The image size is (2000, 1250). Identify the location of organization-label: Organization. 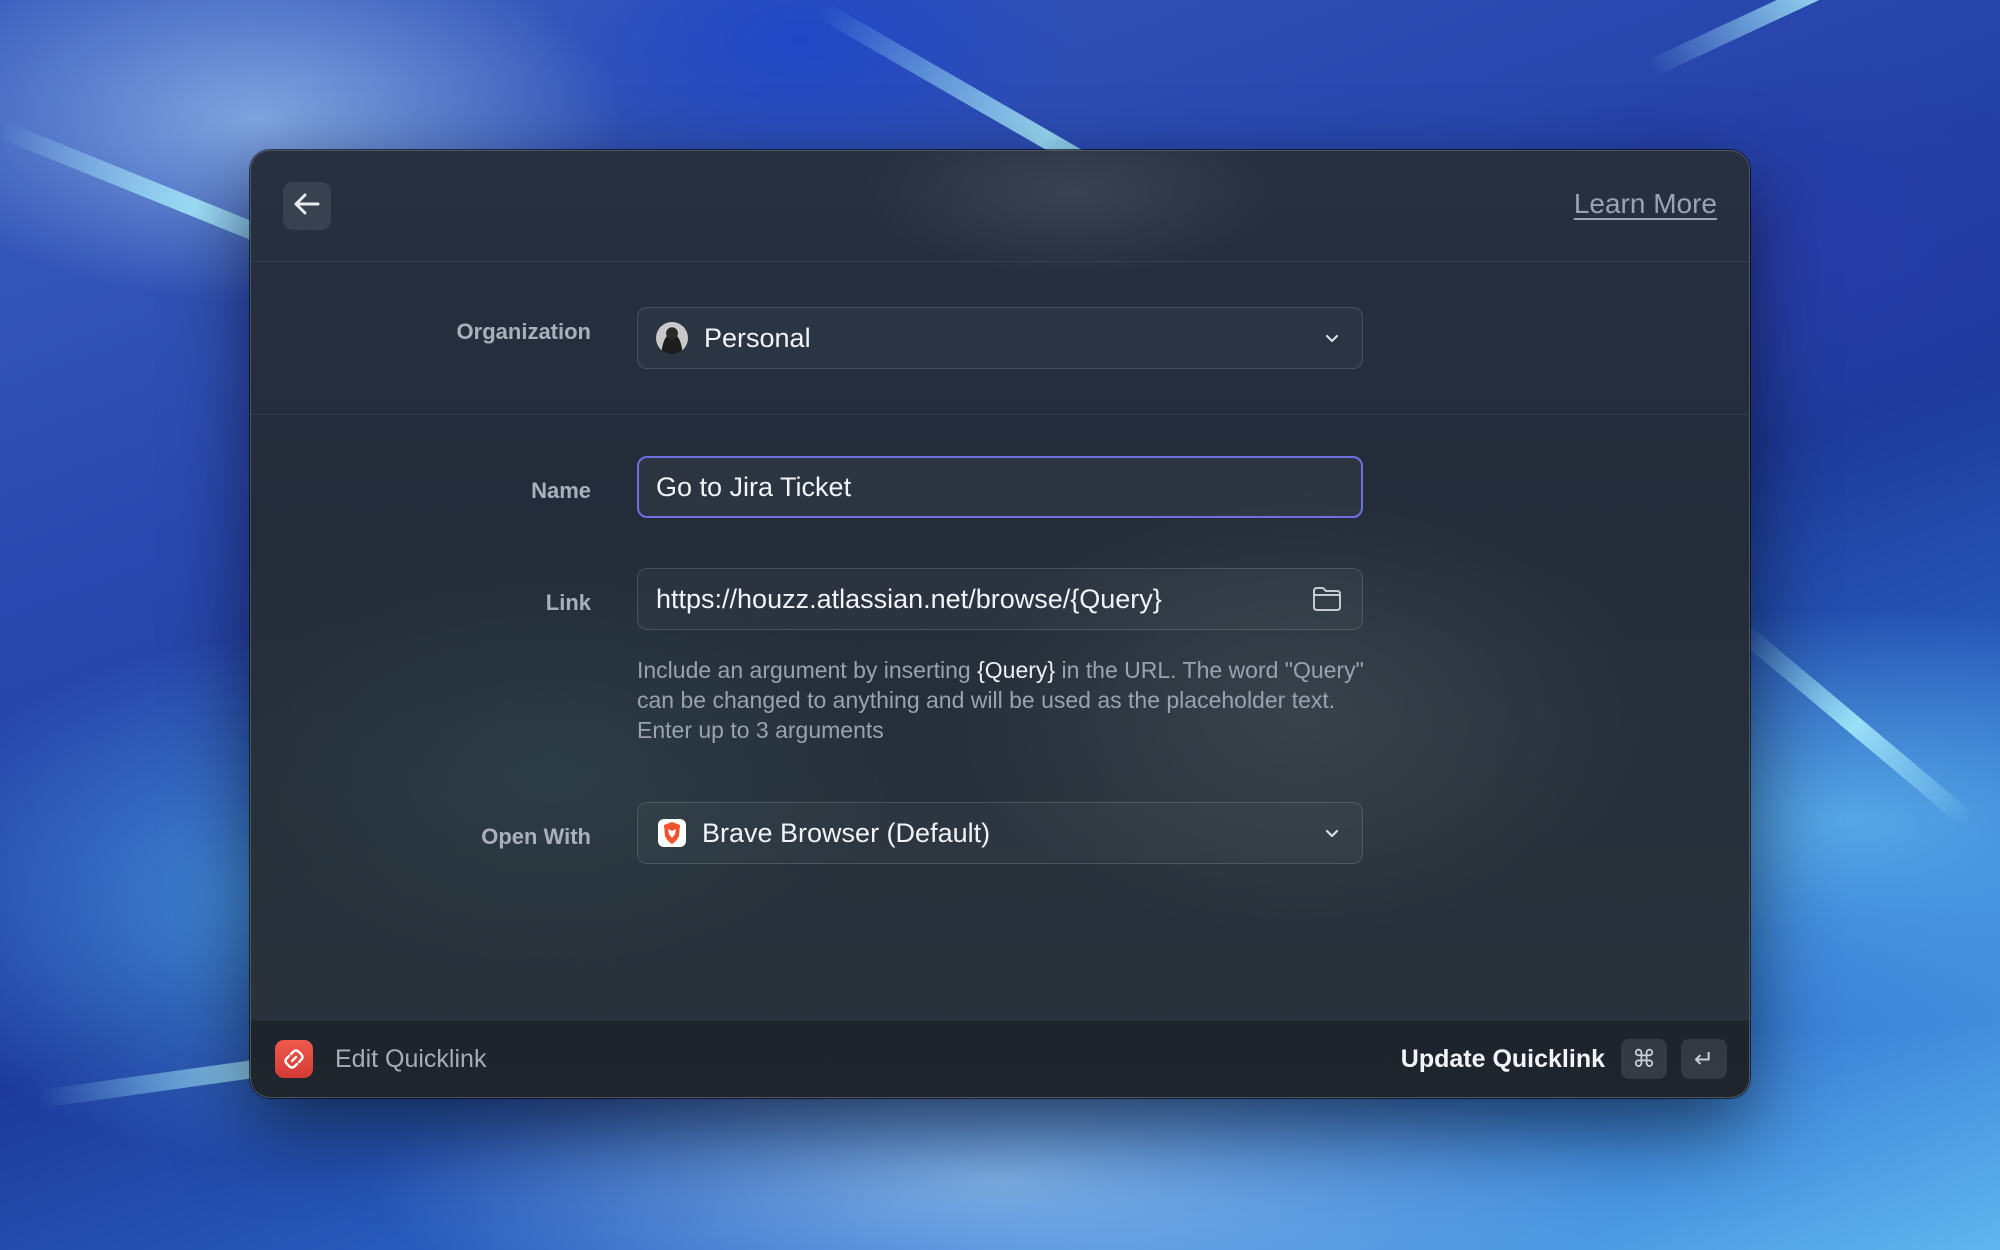
(523, 331).